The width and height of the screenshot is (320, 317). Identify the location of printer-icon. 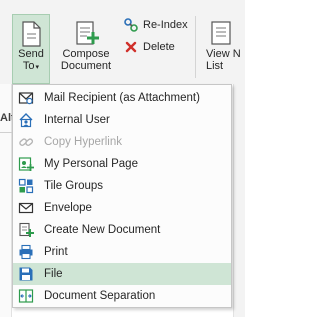
(26, 252).